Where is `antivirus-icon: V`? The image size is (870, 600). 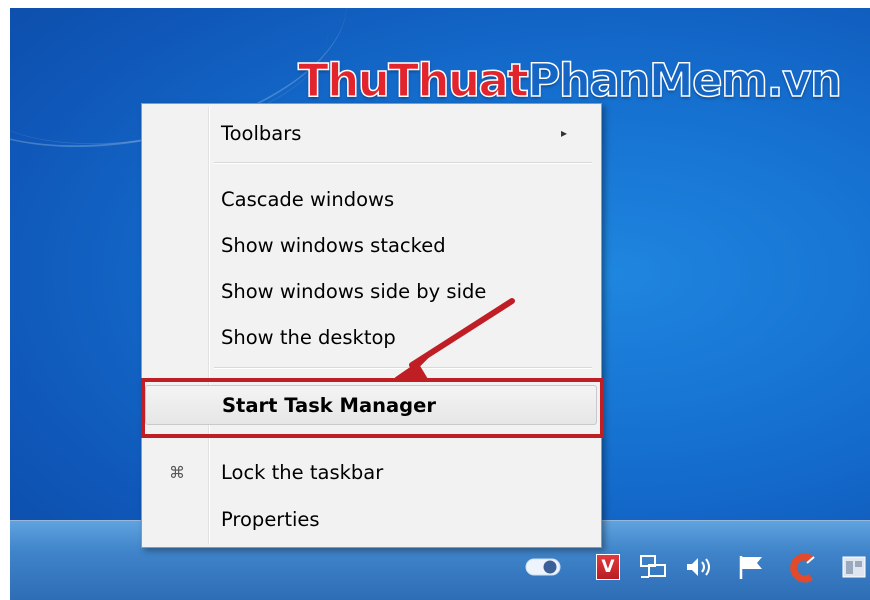 antivirus-icon: V is located at coordinates (608, 567).